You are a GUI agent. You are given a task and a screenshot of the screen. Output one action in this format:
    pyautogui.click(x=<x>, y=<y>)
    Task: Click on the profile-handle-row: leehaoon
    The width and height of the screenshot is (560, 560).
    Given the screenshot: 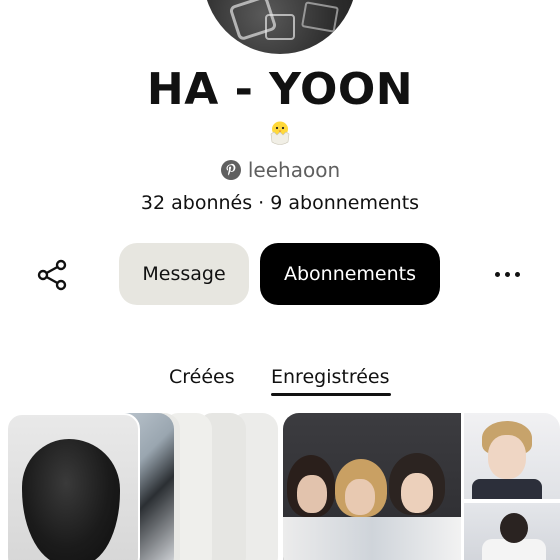 What is the action you would take?
    pyautogui.click(x=280, y=170)
    